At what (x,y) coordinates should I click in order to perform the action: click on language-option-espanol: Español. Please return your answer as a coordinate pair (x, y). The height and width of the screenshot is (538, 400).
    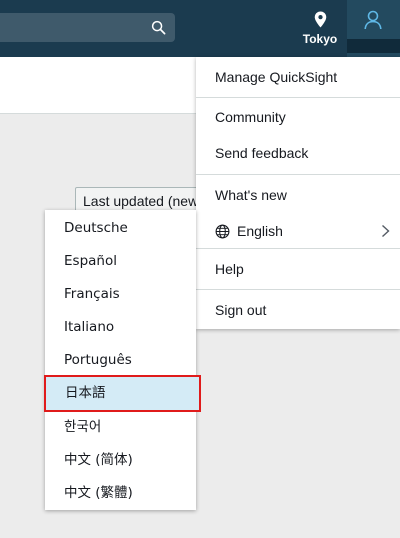
    Looking at the image, I should click on (120, 261).